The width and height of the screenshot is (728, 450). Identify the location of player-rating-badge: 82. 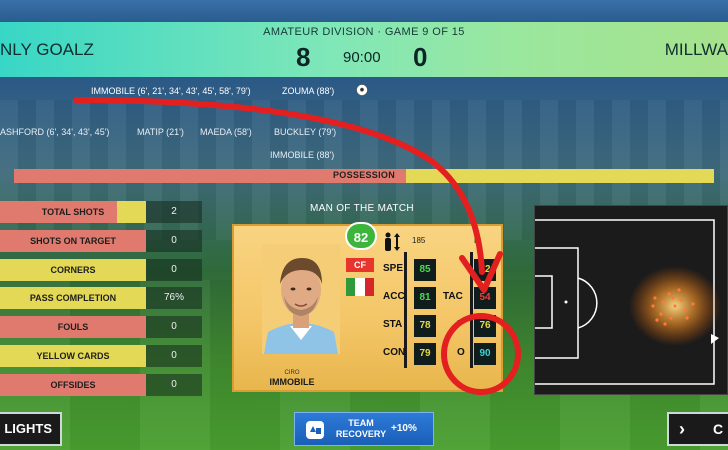
(361, 236).